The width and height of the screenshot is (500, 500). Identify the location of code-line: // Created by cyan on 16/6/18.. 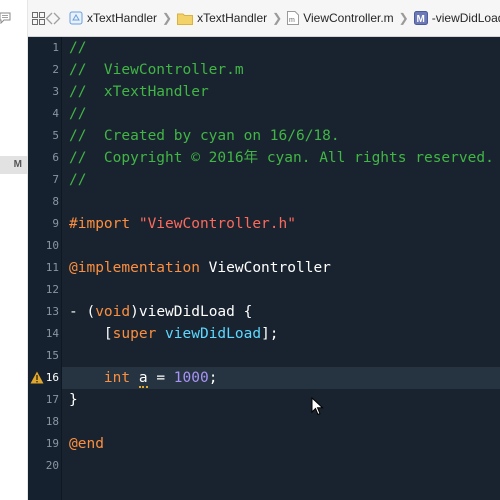
(281, 136).